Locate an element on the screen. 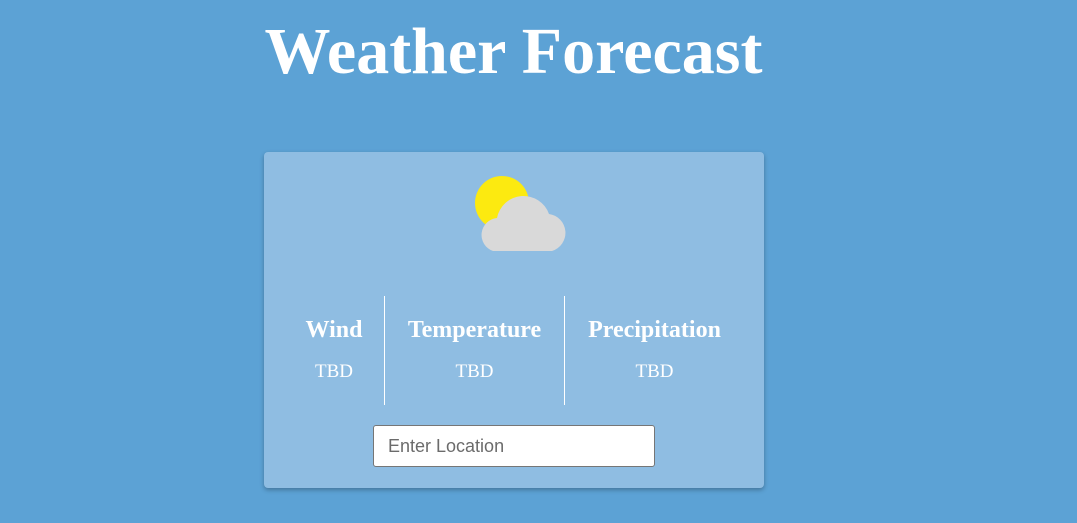 Image resolution: width=1077 pixels, height=523 pixels. page-title: Weather Forecast is located at coordinates (513, 51).